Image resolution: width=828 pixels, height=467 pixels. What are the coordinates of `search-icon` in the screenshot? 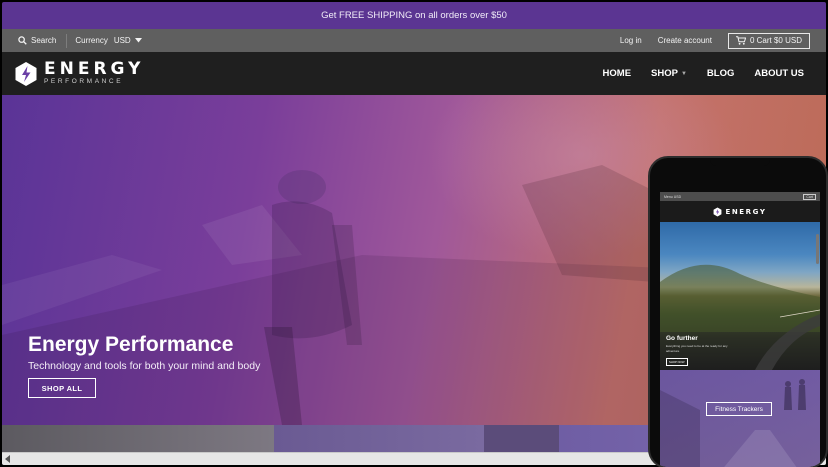 It's located at (22, 40).